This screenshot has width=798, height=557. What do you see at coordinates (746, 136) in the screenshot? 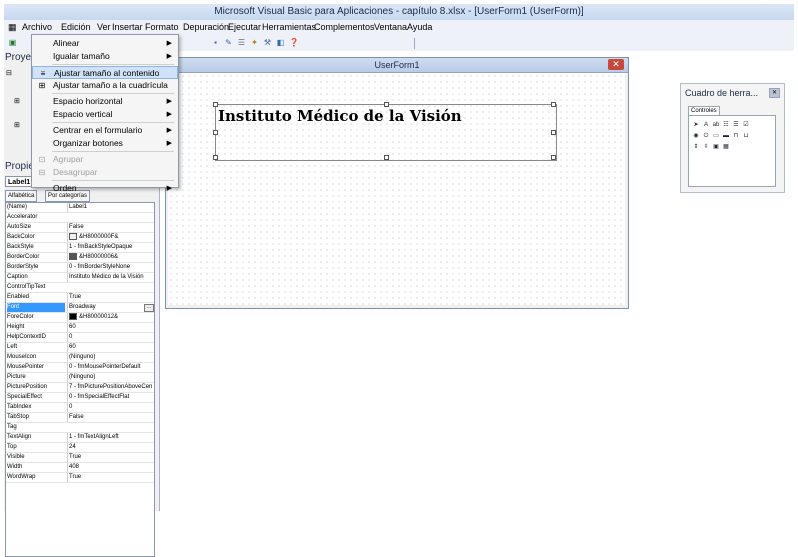
I see `multipage-tool-icon: ⊔` at bounding box center [746, 136].